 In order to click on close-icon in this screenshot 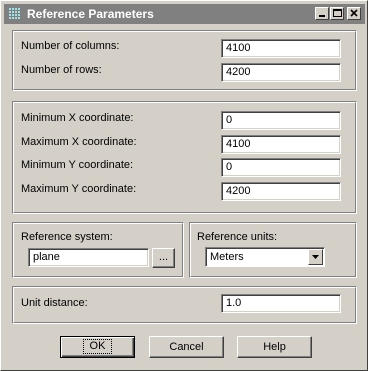, I will do `click(354, 13)`.